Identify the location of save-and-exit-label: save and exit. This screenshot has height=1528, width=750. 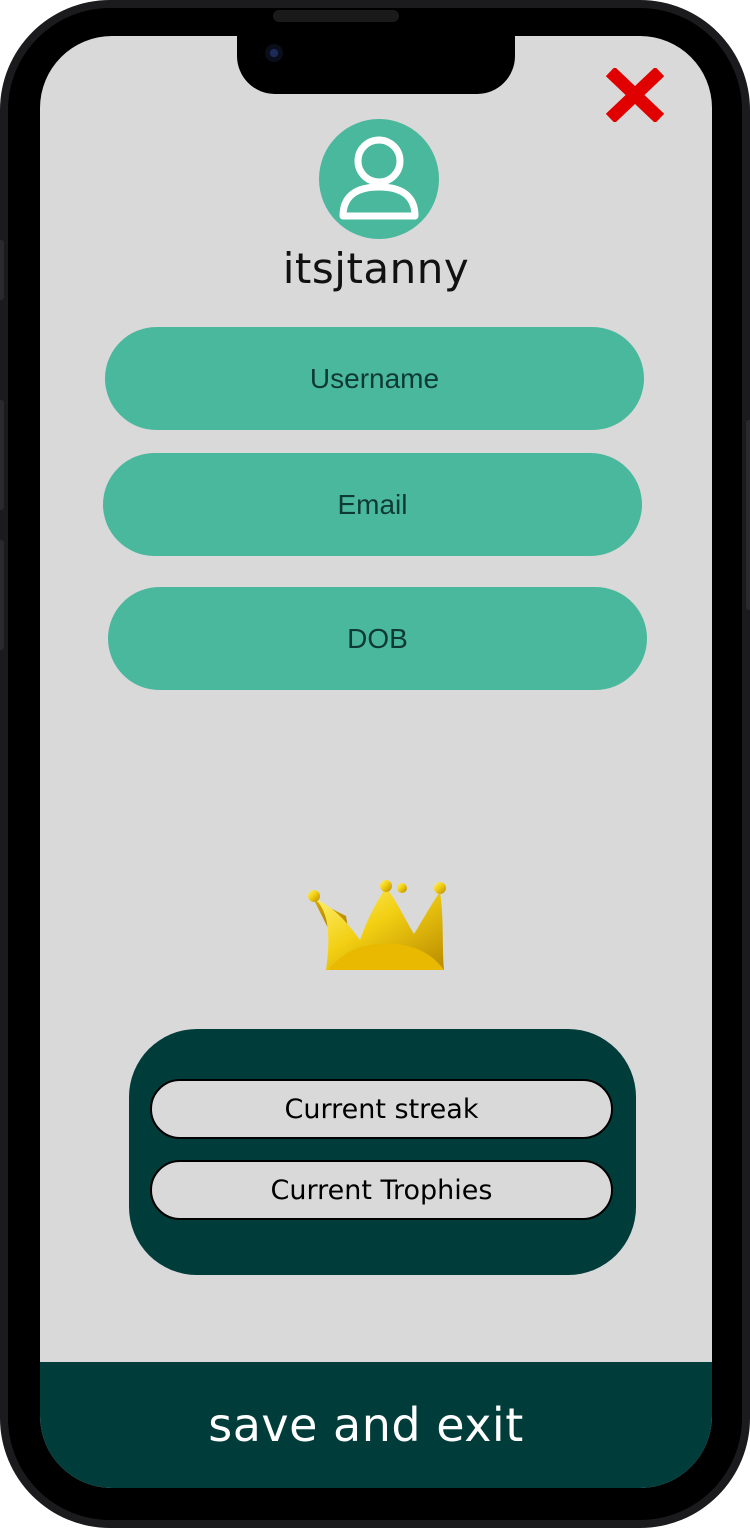
(366, 1425).